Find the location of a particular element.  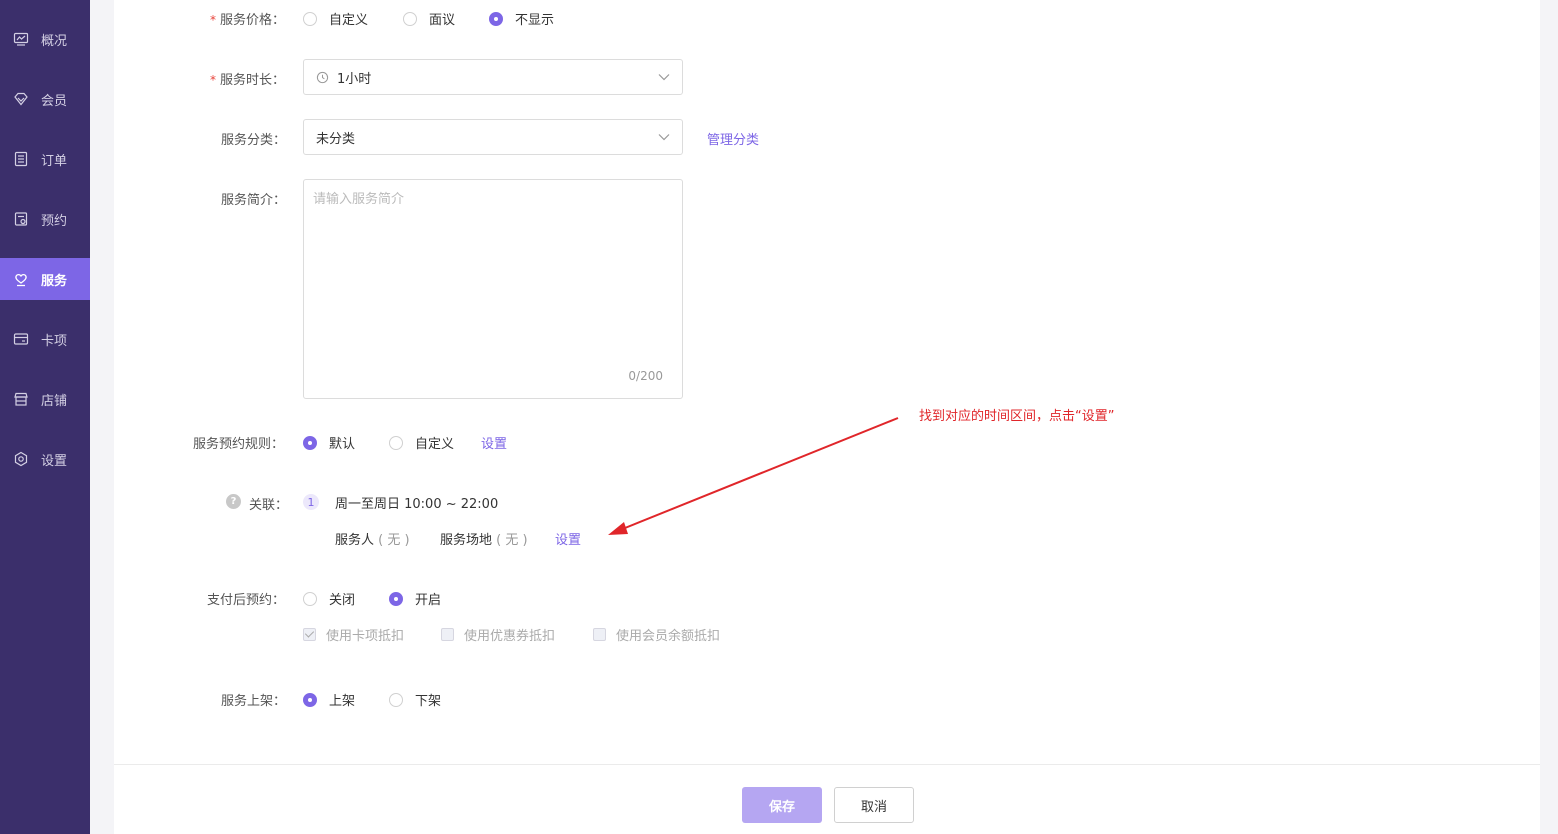

sidebar-item-overview: 概况 is located at coordinates (45, 39).